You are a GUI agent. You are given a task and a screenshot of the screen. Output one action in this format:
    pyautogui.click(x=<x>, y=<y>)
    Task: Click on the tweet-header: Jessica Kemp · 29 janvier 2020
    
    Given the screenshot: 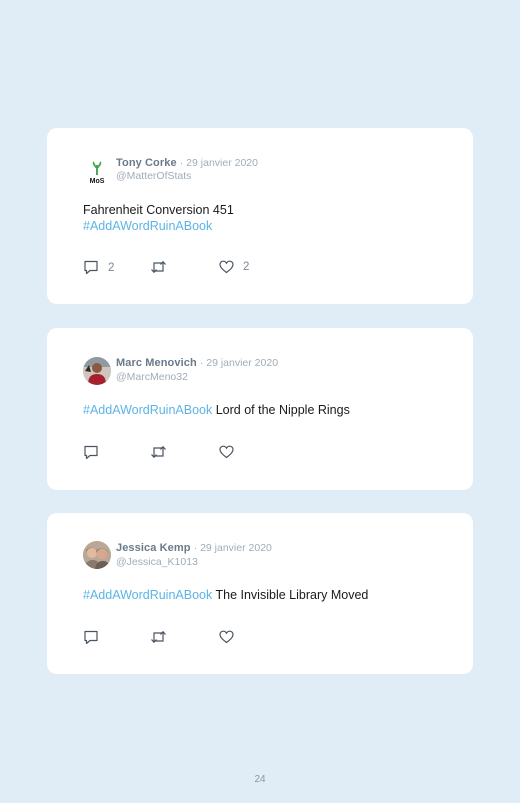 What is the action you would take?
    pyautogui.click(x=194, y=548)
    